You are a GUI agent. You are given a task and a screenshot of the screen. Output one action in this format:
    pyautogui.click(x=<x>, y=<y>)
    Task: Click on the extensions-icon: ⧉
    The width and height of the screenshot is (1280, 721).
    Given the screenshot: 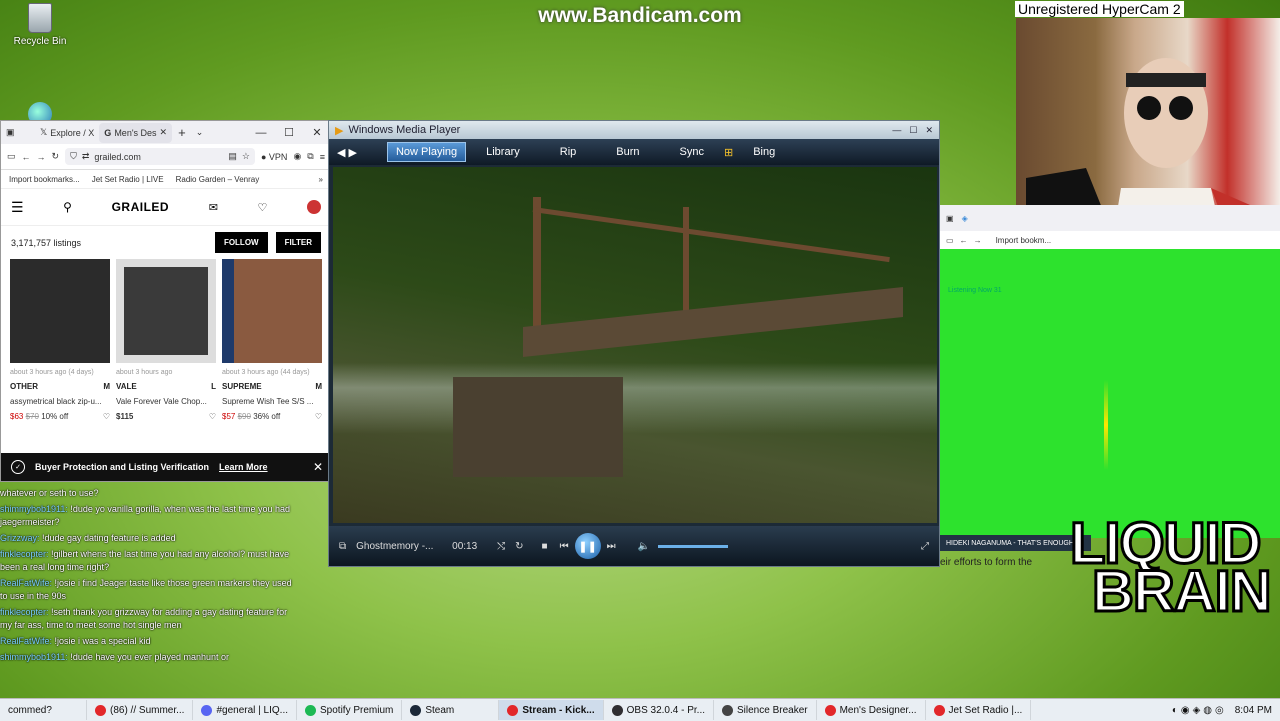 What is the action you would take?
    pyautogui.click(x=310, y=156)
    